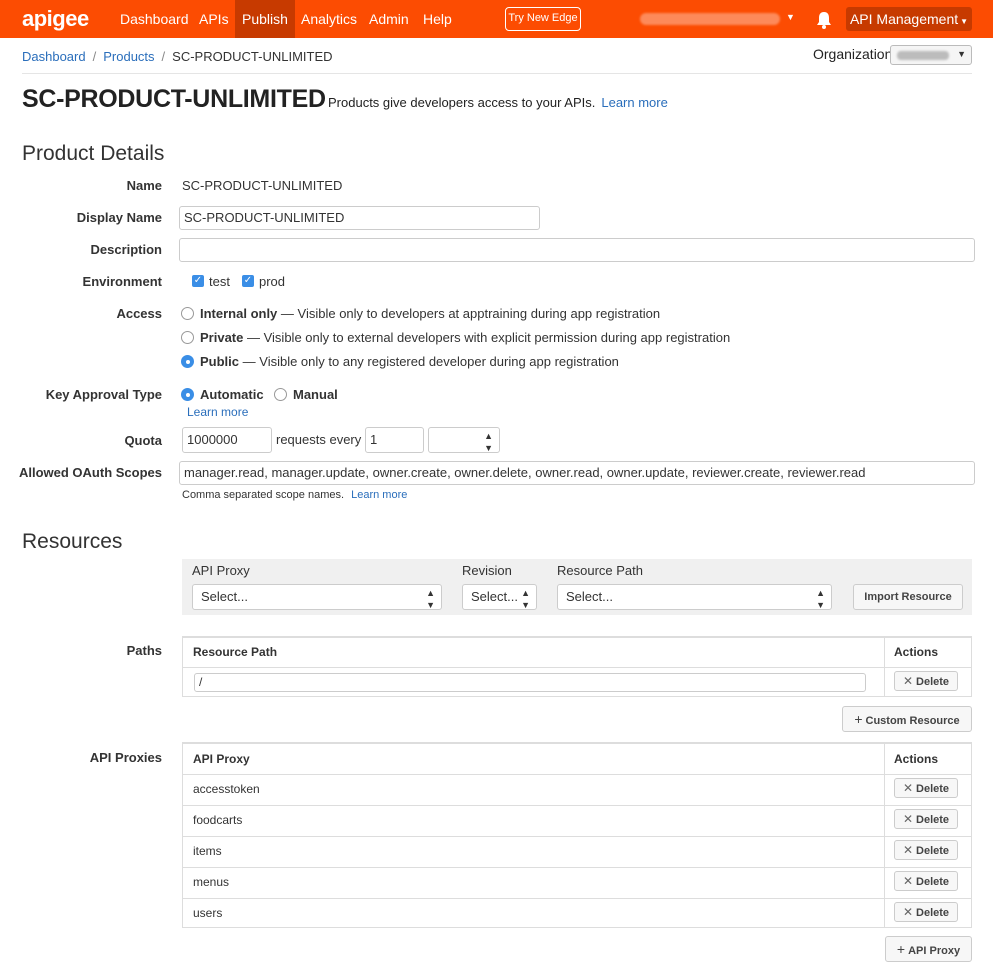  I want to click on proxy-name: foodcarts, so click(218, 820).